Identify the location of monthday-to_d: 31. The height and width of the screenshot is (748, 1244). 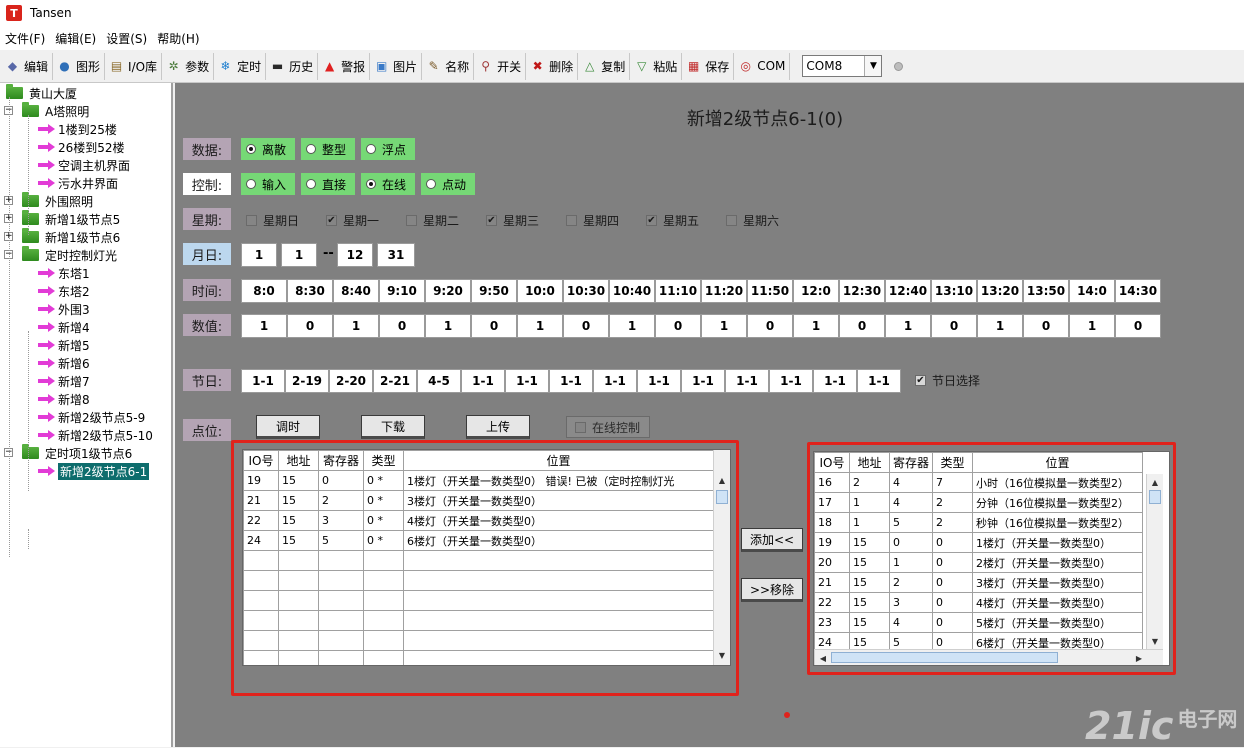
(396, 255).